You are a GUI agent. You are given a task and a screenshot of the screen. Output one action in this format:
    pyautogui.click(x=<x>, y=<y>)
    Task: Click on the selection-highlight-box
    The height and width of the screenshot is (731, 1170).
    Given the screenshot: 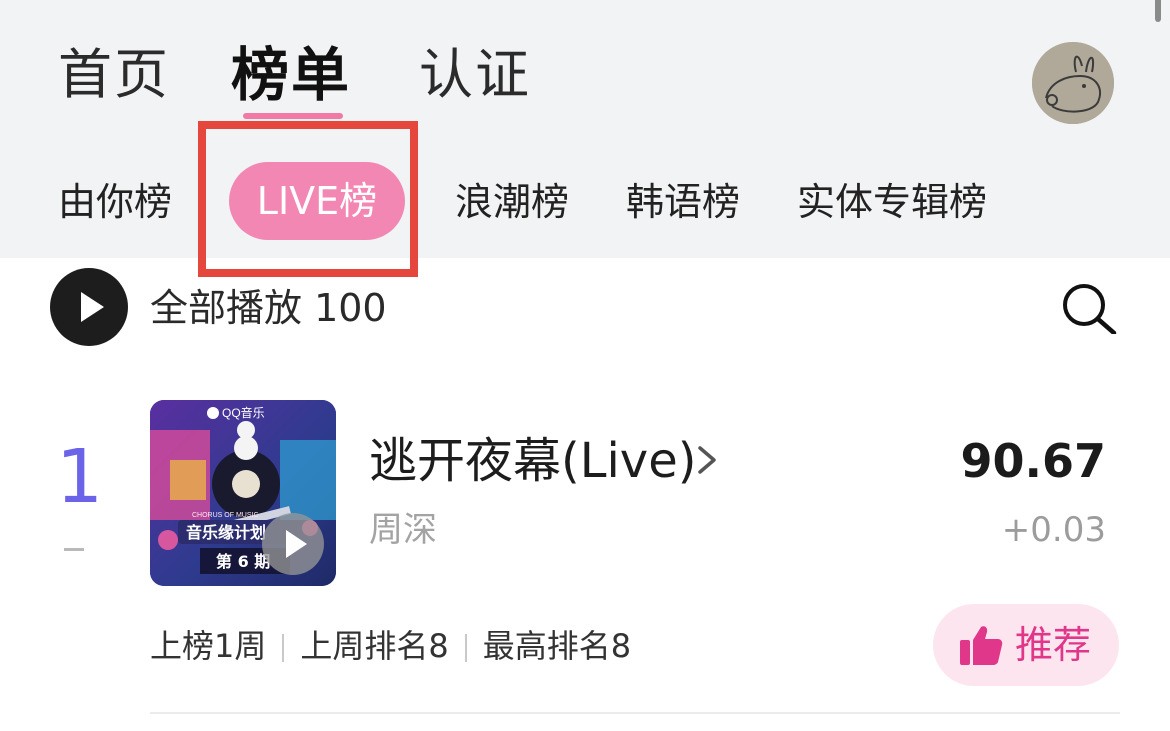 What is the action you would take?
    pyautogui.click(x=308, y=199)
    